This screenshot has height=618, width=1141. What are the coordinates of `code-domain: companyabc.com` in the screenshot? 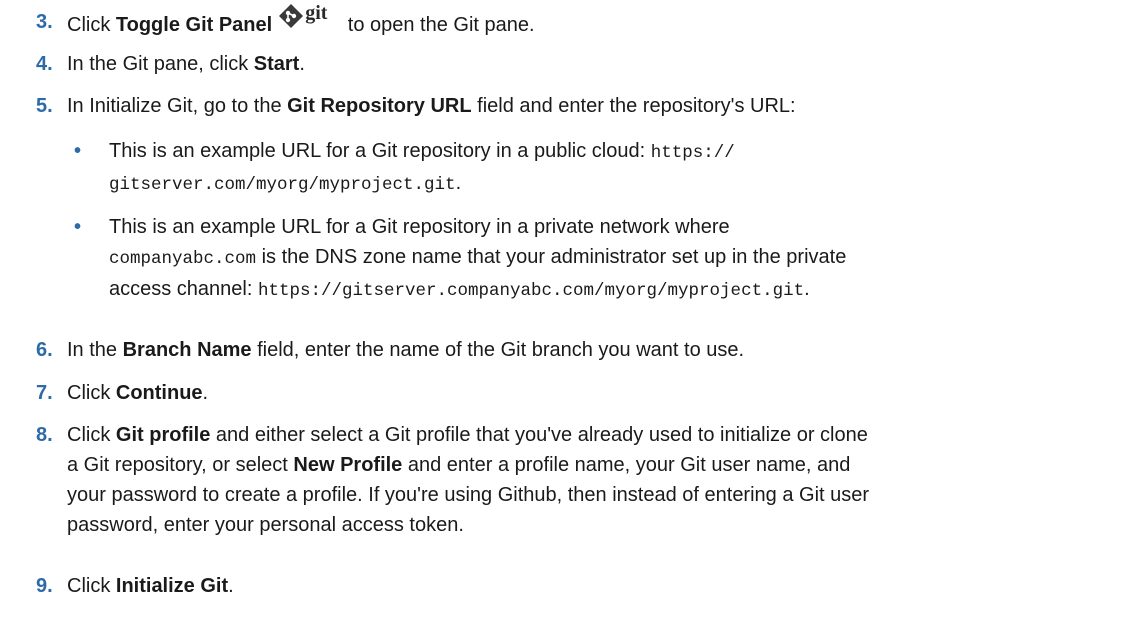 It's located at (183, 259).